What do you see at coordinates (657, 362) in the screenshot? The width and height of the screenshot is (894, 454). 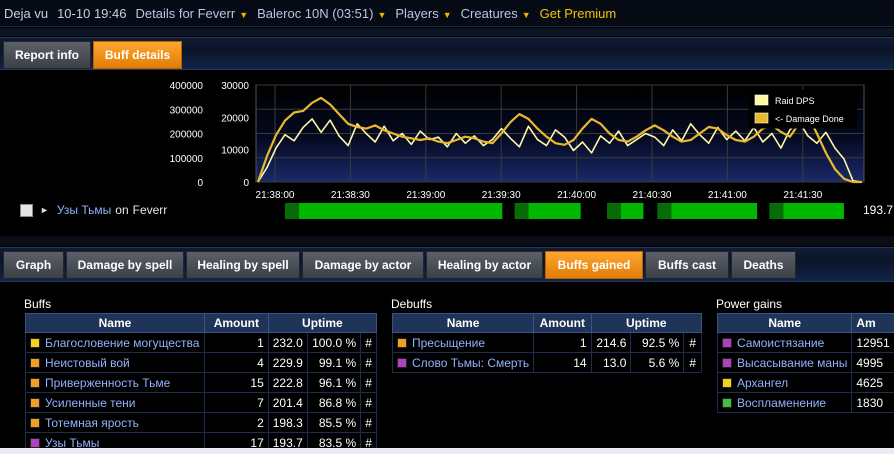 I see `uptime-percent-cell: 5.6 %` at bounding box center [657, 362].